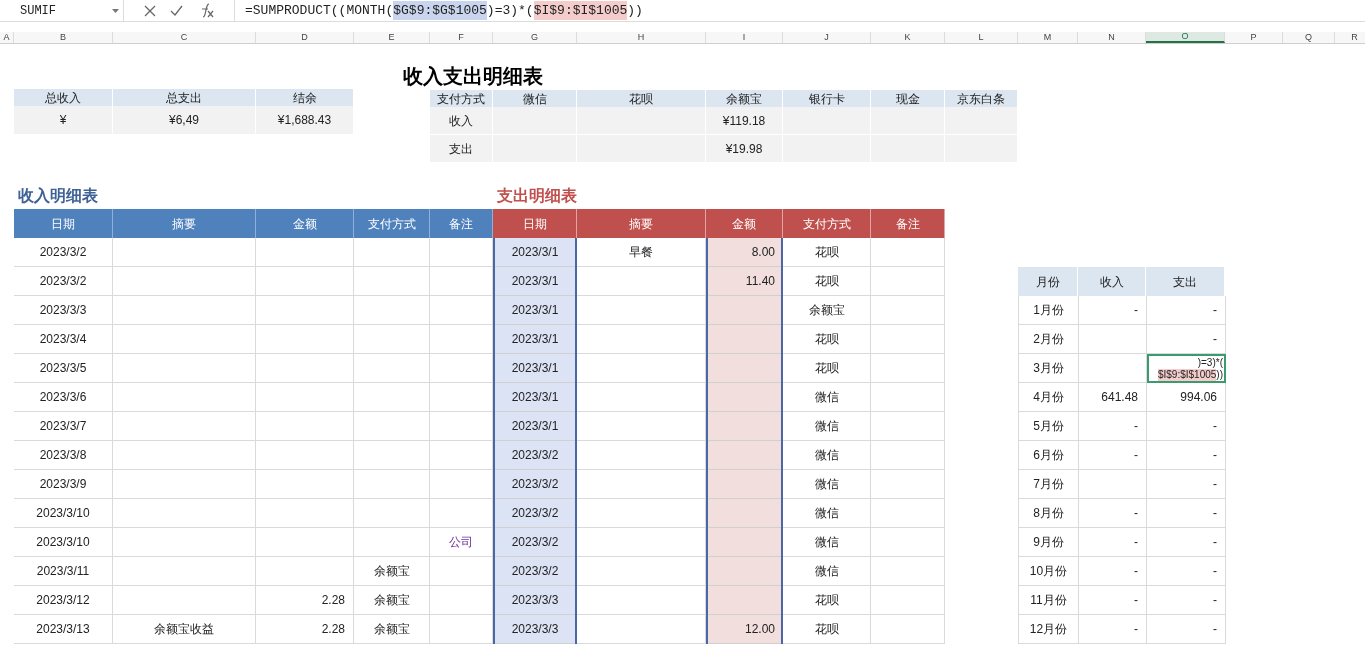  What do you see at coordinates (1309, 37) in the screenshot?
I see `column-header: Q` at bounding box center [1309, 37].